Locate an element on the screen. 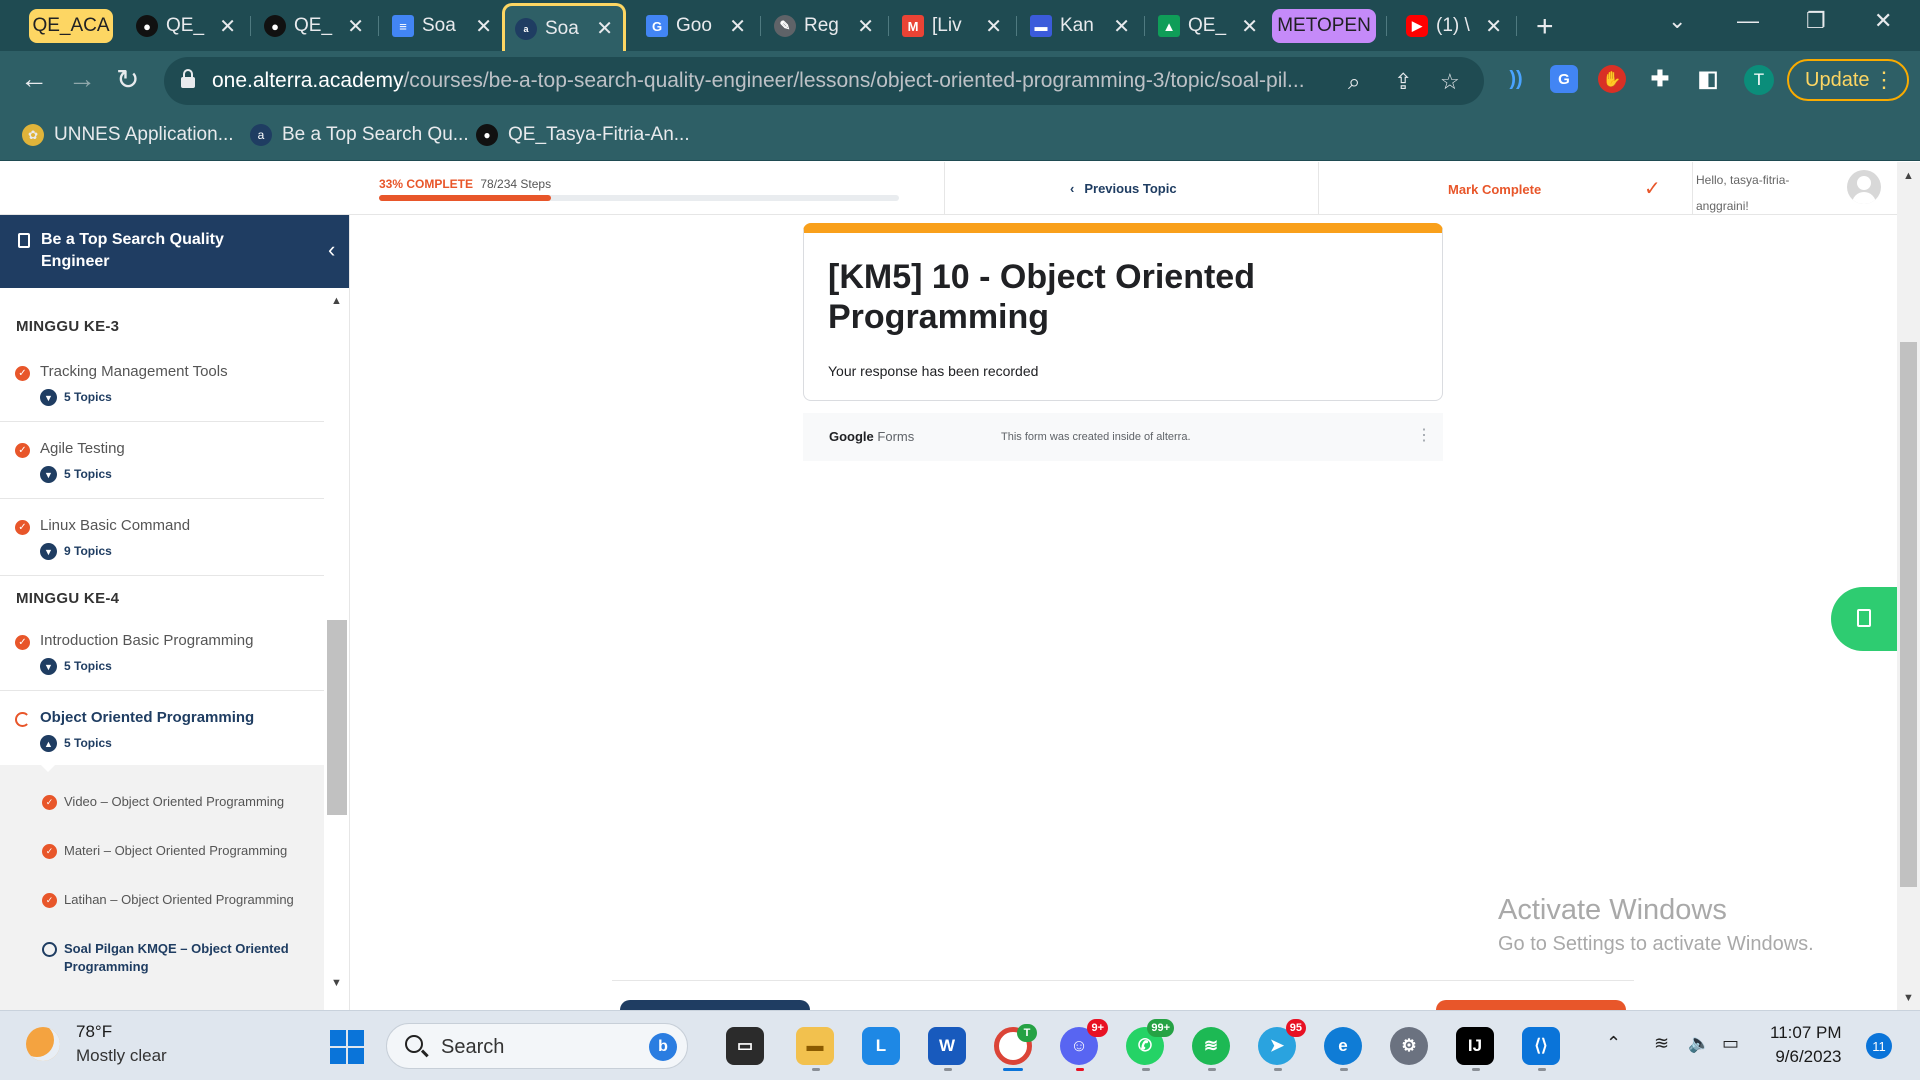  mark-complete-button: Mark Complete is located at coordinates (1494, 189).